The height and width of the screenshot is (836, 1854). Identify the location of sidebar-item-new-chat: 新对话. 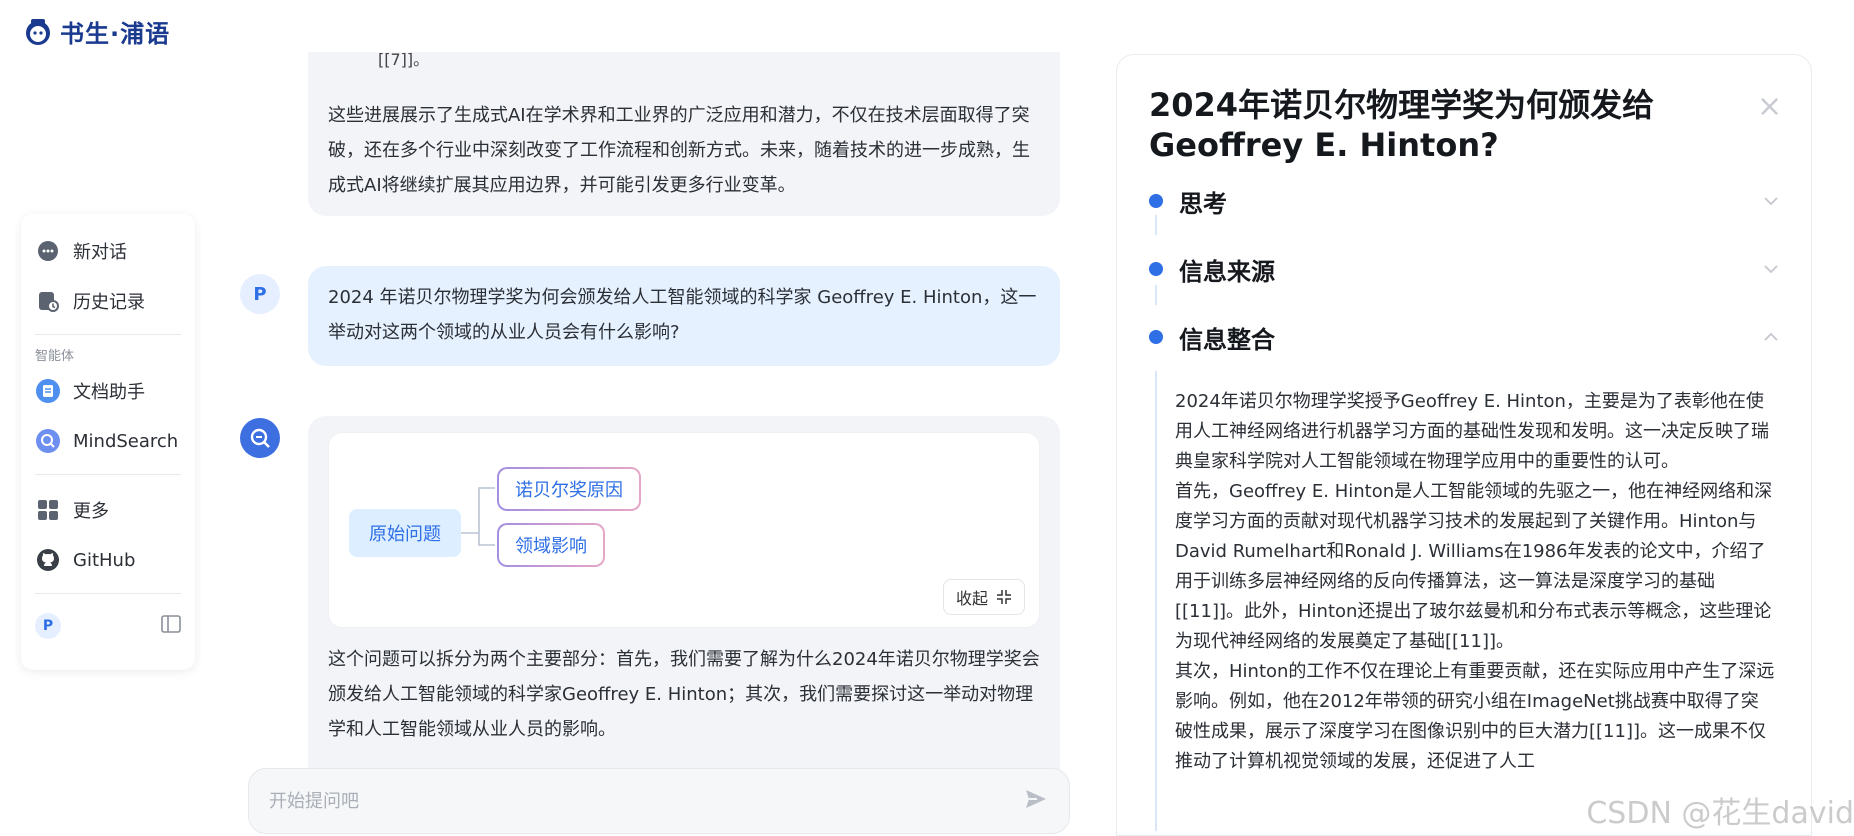
(108, 251).